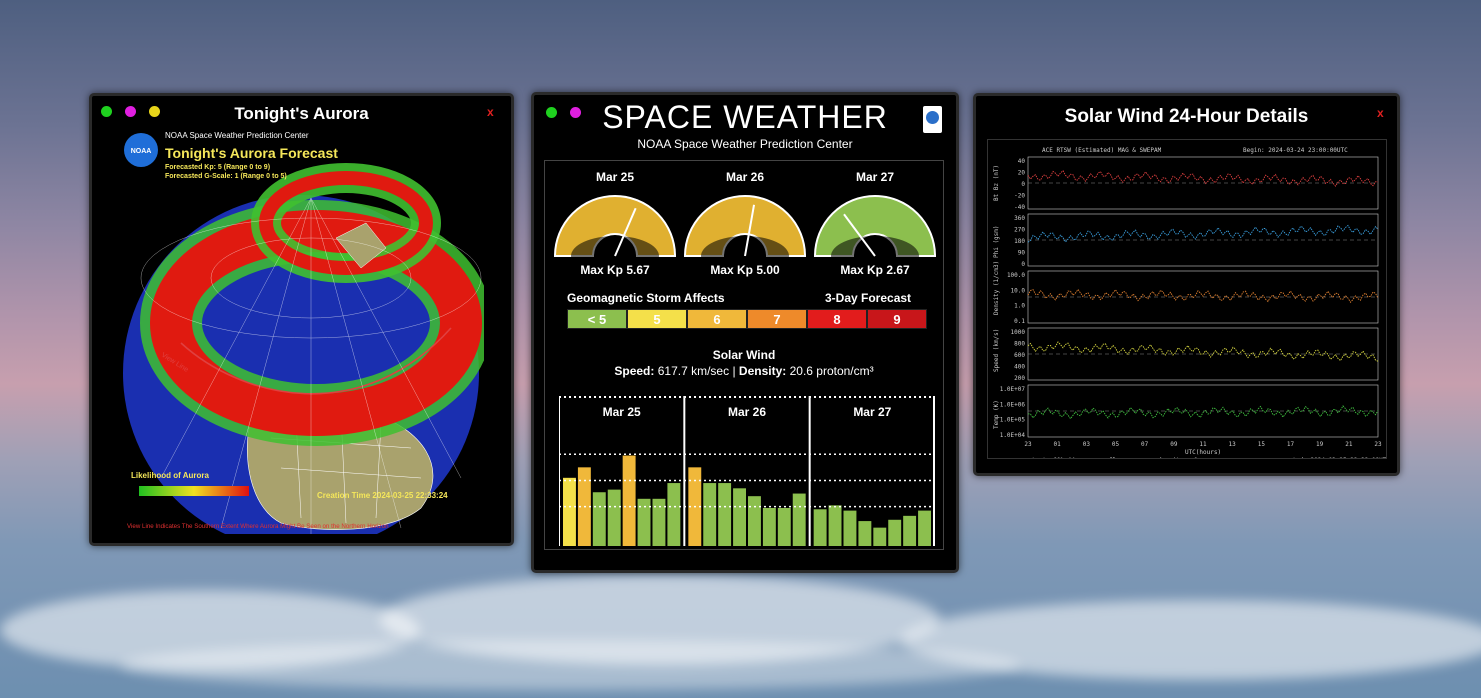 Image resolution: width=1481 pixels, height=698 pixels. What do you see at coordinates (1022, 253) in the screenshot?
I see `panel-tick: 90` at bounding box center [1022, 253].